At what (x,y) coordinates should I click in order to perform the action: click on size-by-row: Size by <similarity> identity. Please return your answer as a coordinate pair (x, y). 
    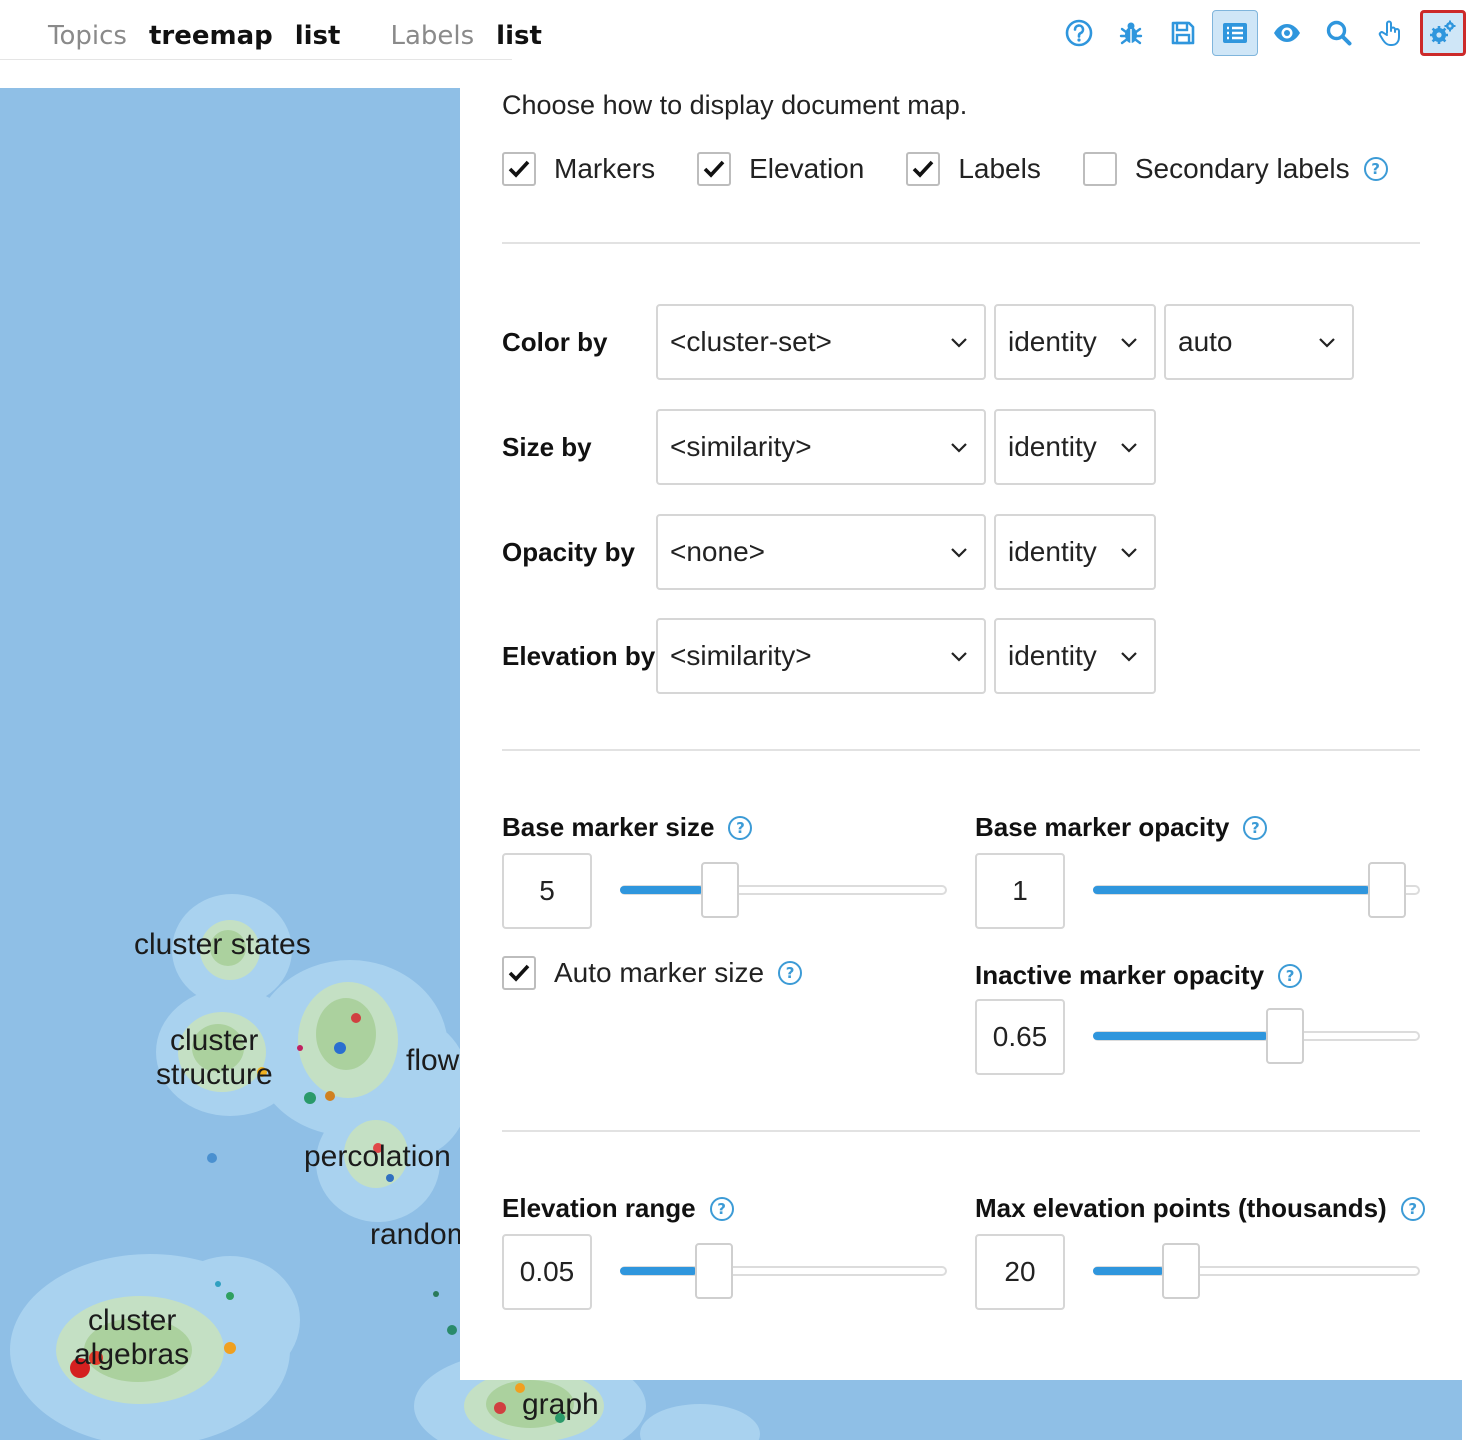
    Looking at the image, I should click on (833, 447).